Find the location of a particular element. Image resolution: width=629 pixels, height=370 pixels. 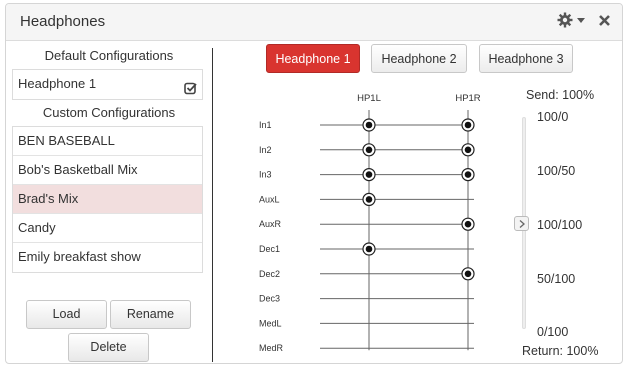

crosspoint-auxr-hp1l is located at coordinates (369, 224).